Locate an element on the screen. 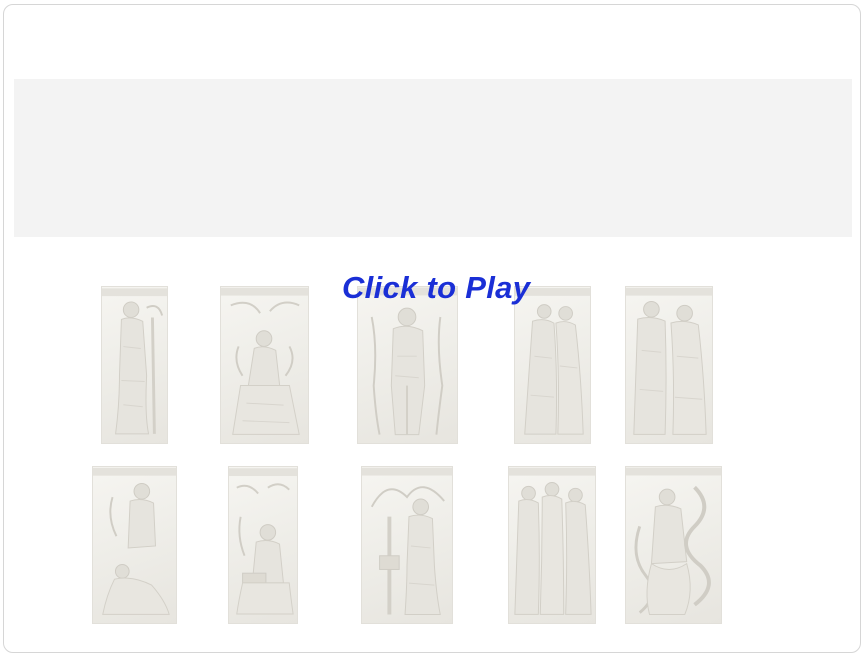 This screenshot has width=866, height=657. seated-figure-relief-icon is located at coordinates (264, 361).